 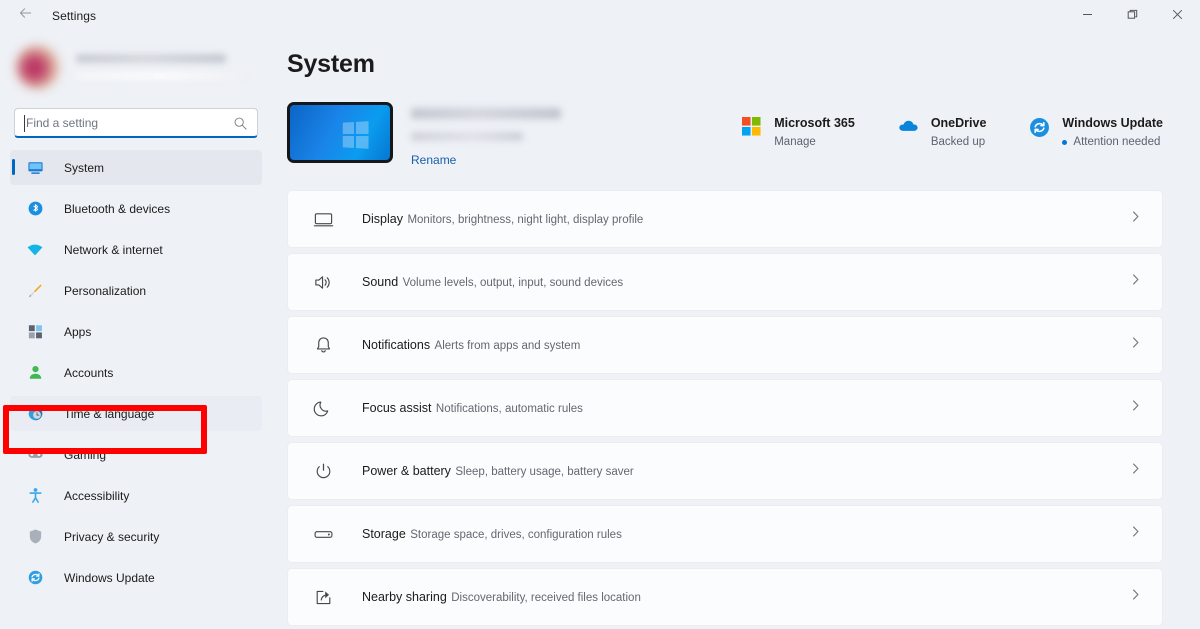 I want to click on status-tile-title: OneDrive, so click(x=958, y=123).